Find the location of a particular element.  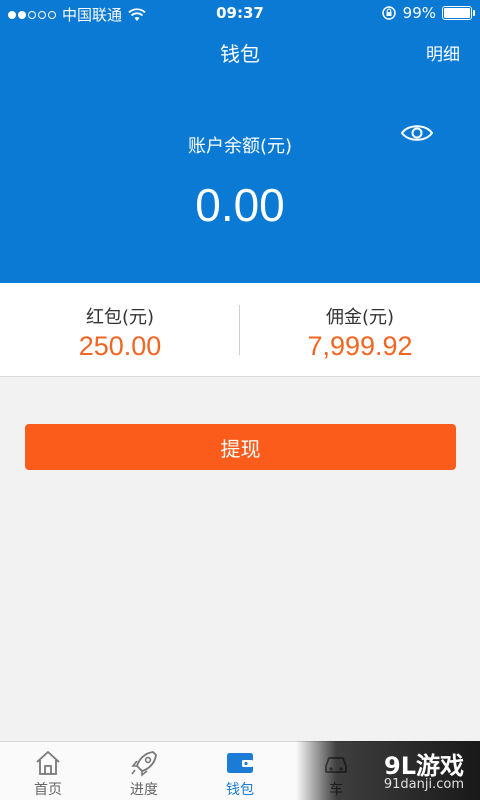

watermark-logo: 9L游戏 is located at coordinates (424, 766).